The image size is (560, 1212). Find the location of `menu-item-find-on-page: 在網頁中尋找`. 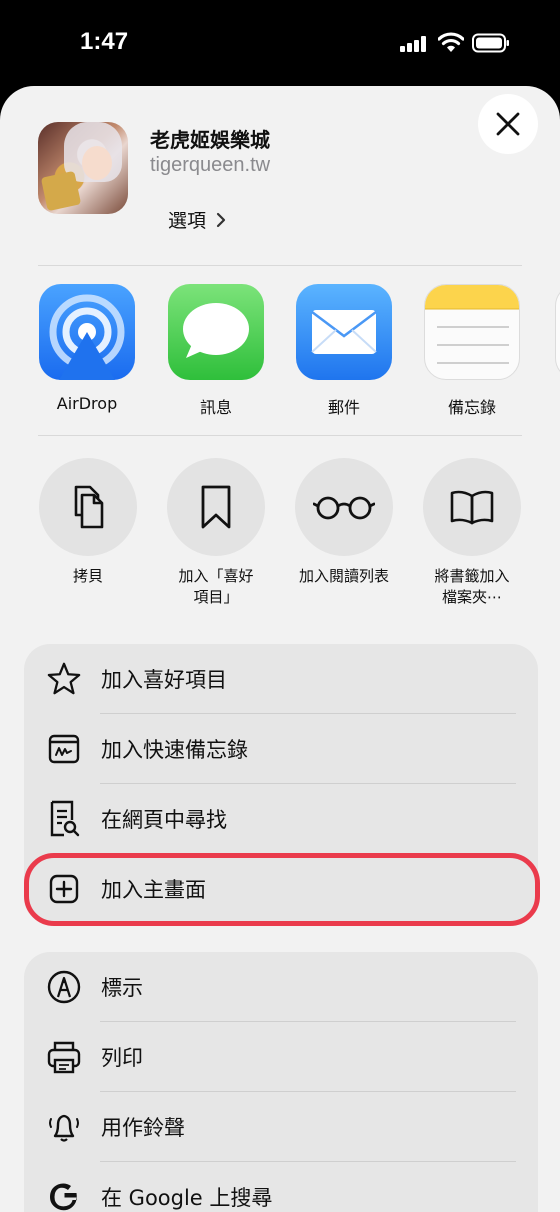

menu-item-find-on-page: 在網頁中尋找 is located at coordinates (281, 819).